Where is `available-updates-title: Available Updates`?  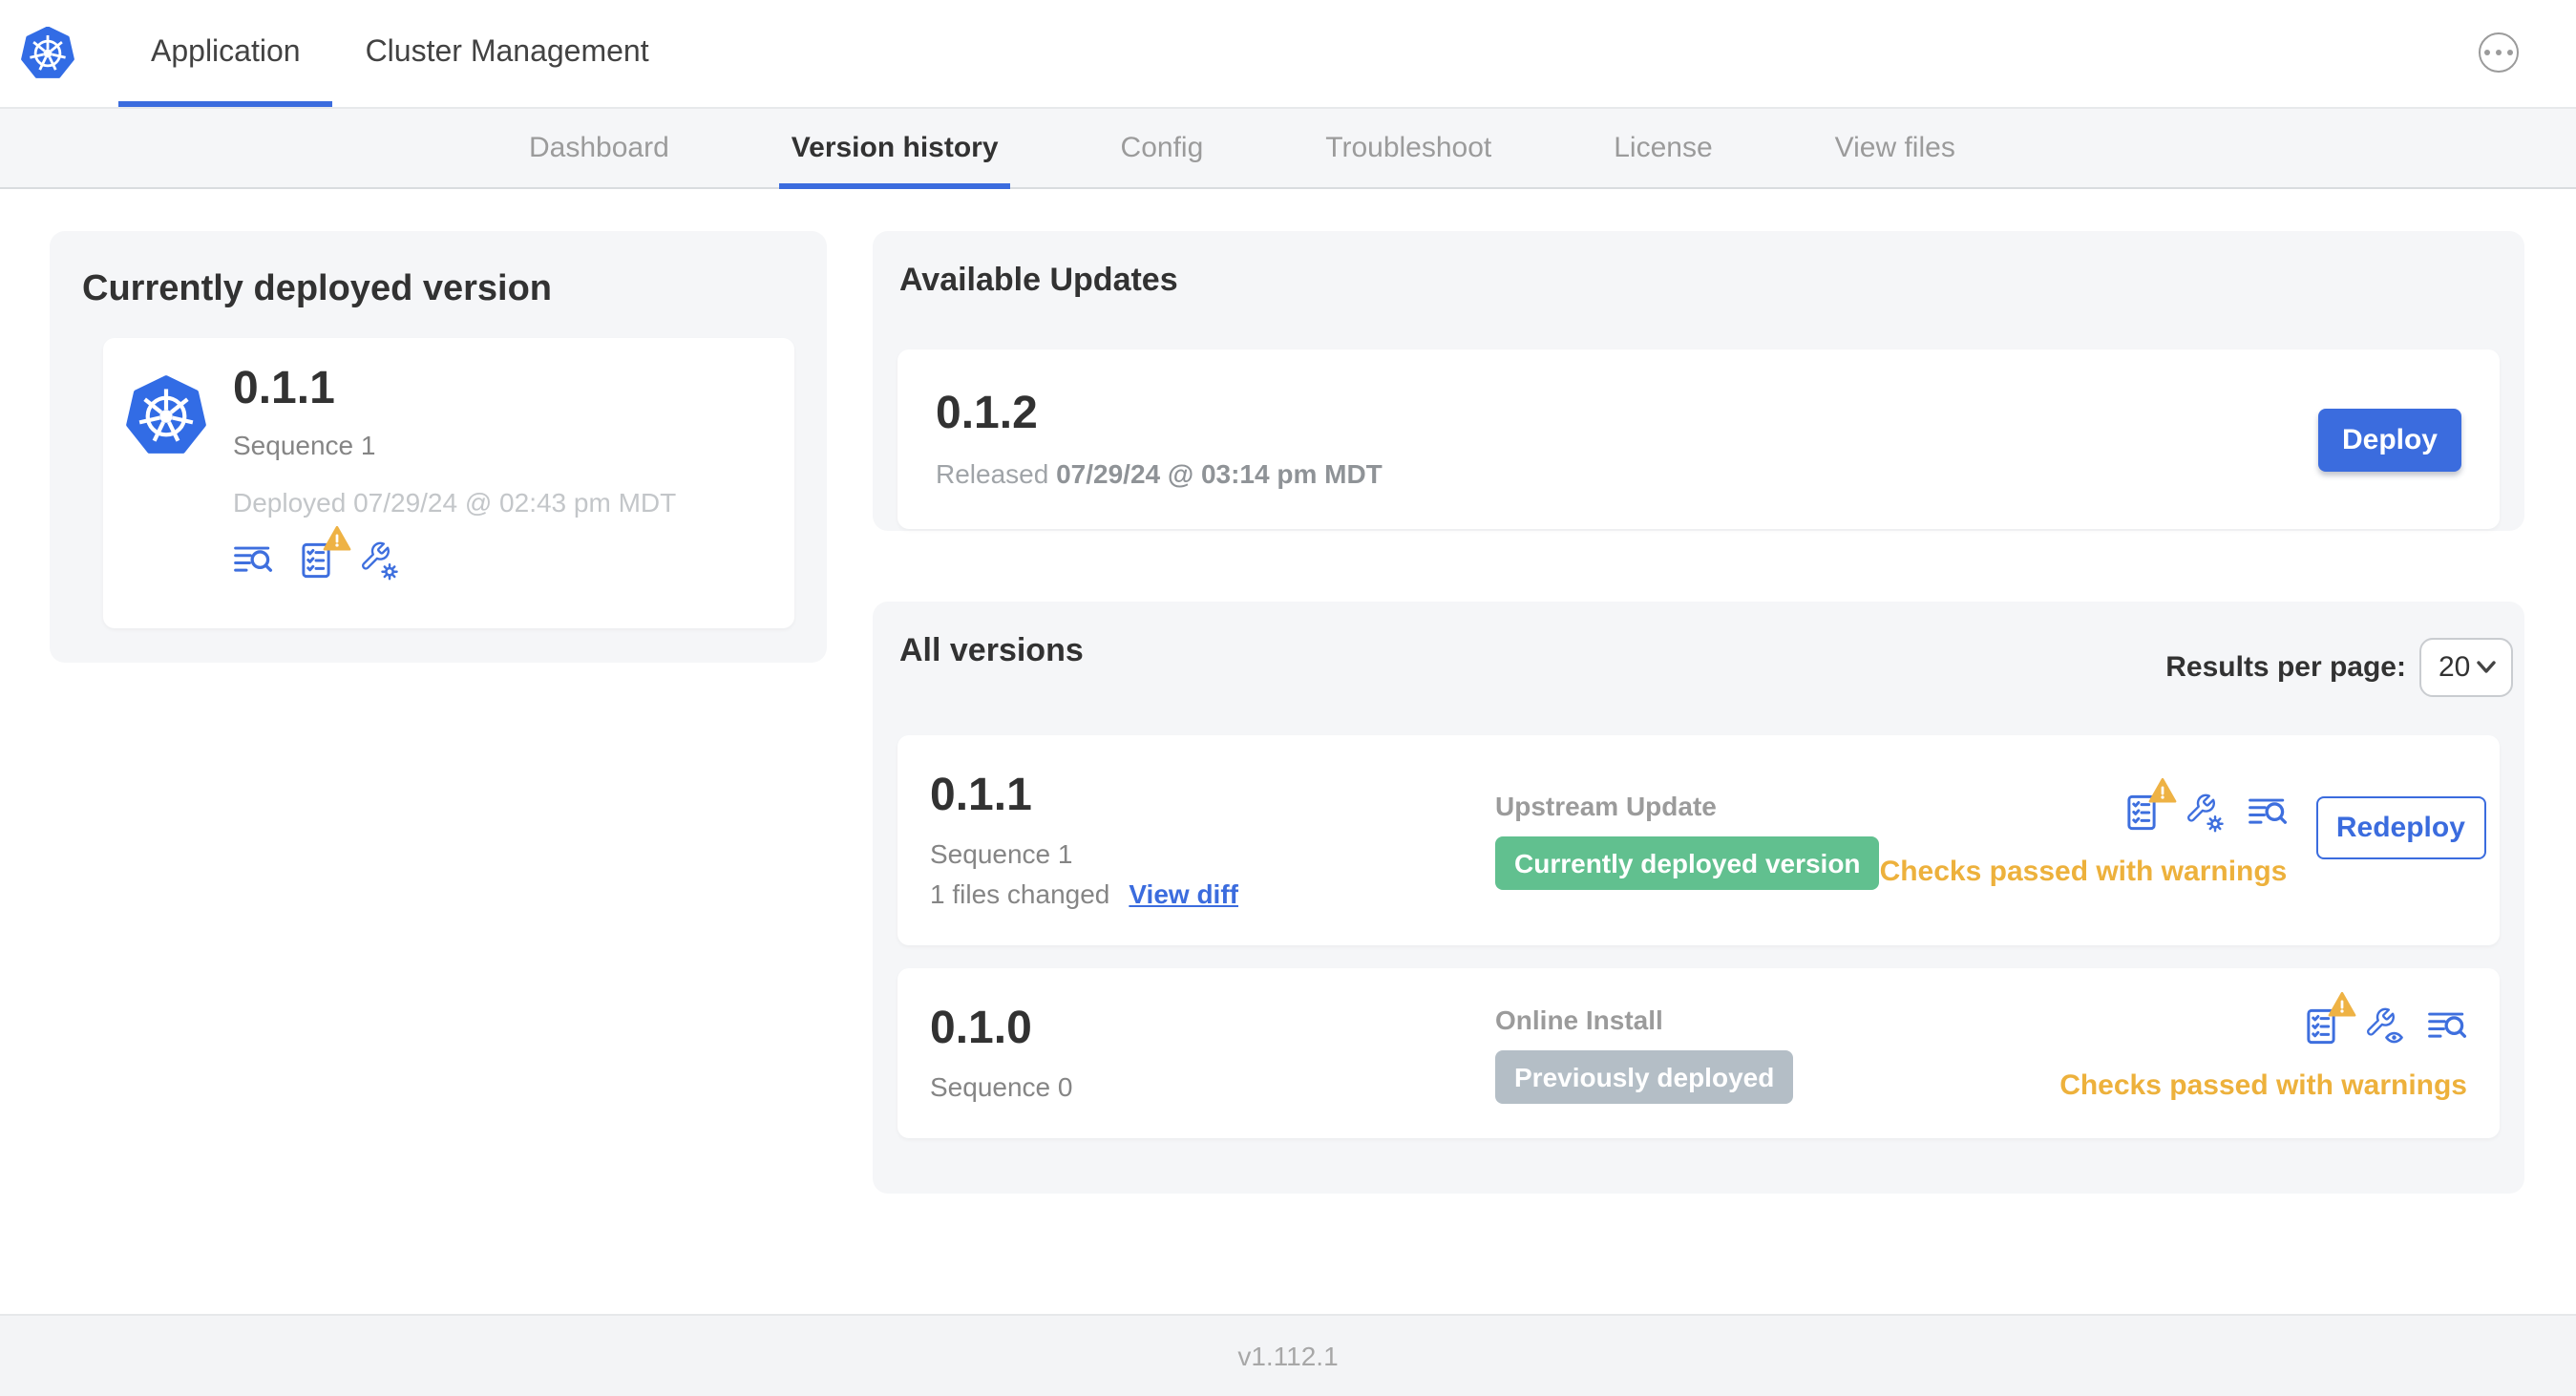 available-updates-title: Available Updates is located at coordinates (1038, 280).